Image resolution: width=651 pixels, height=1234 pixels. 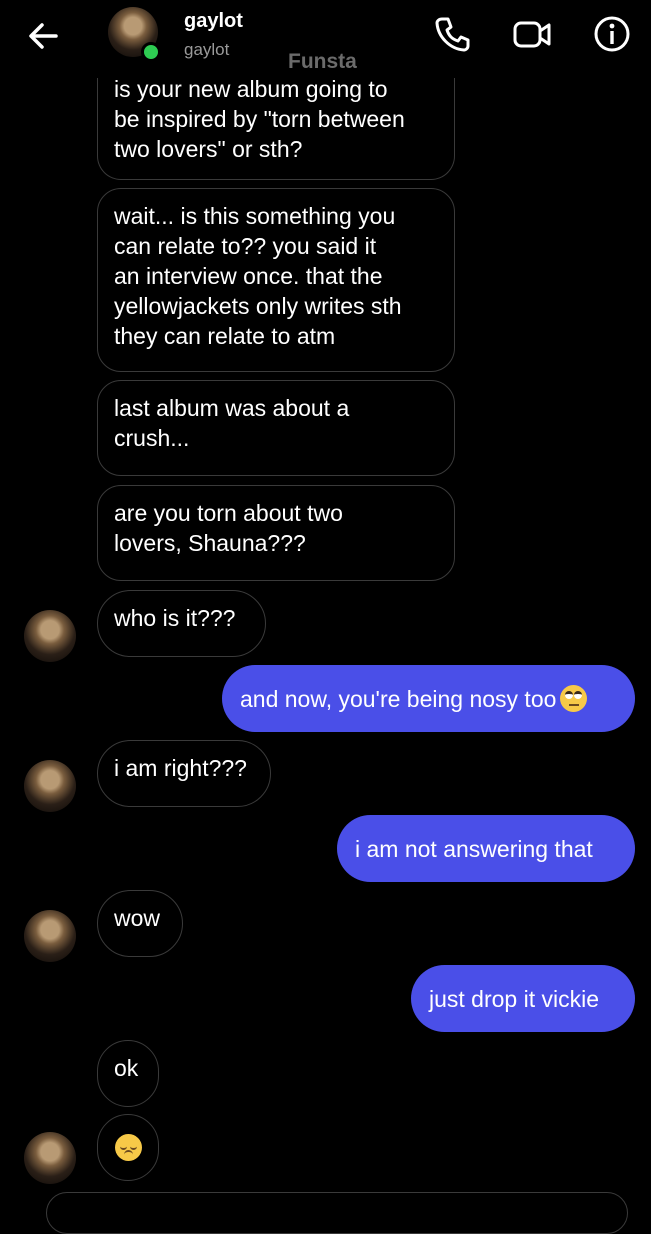 What do you see at coordinates (207, 49) in the screenshot?
I see `contact-handle: gaylot` at bounding box center [207, 49].